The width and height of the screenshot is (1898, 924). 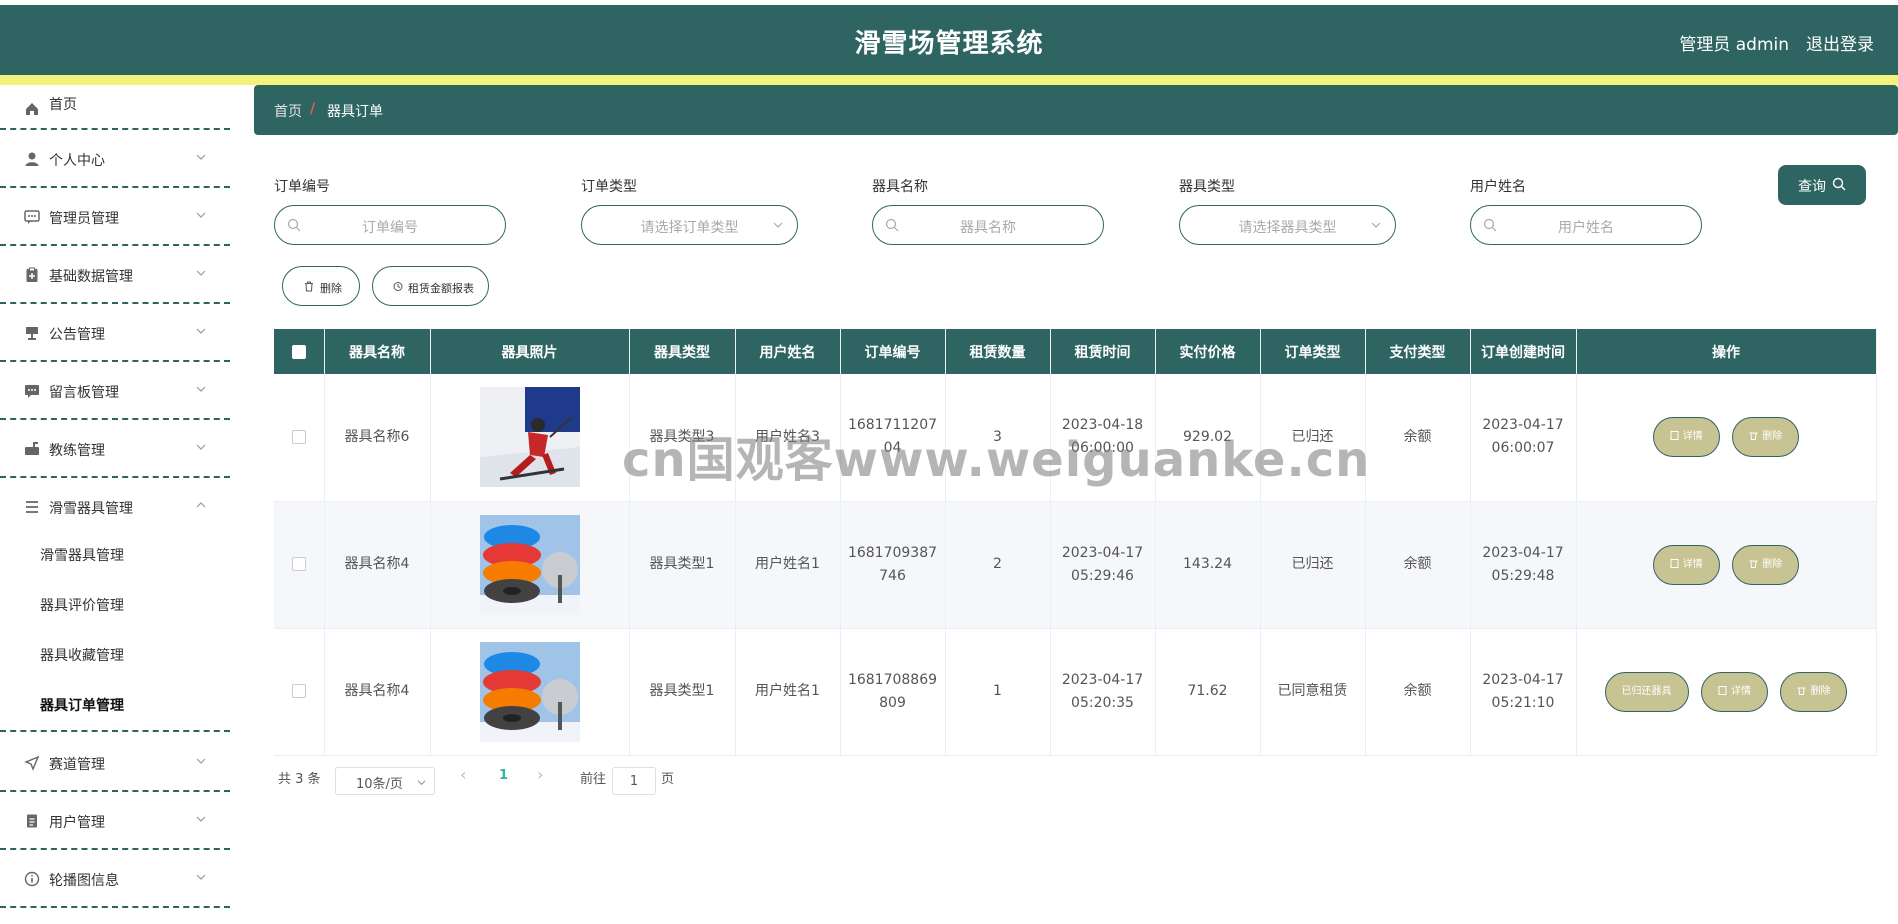 I want to click on prev-page-button: ‹, so click(x=463, y=774).